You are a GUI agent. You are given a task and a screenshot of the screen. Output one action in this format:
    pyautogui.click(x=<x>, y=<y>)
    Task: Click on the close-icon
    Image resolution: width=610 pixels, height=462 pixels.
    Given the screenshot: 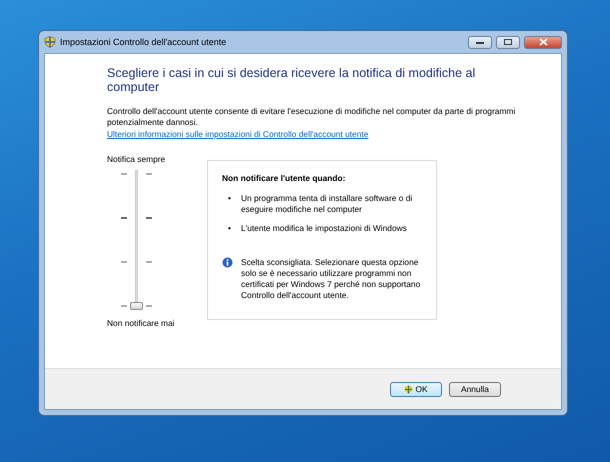 What is the action you would take?
    pyautogui.click(x=543, y=42)
    